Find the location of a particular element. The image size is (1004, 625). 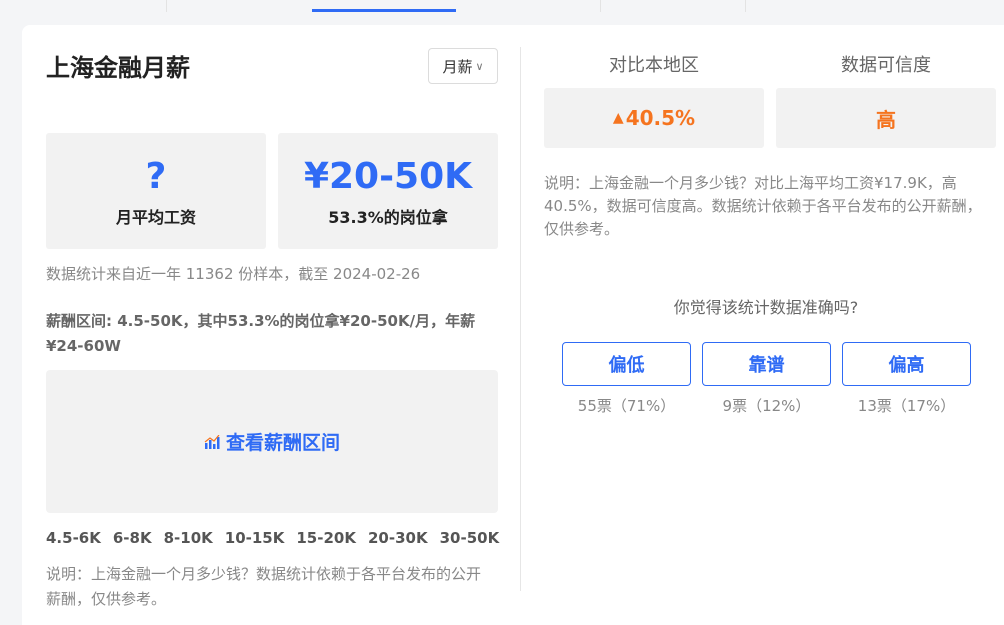

bar-chart-icon is located at coordinates (212, 441).